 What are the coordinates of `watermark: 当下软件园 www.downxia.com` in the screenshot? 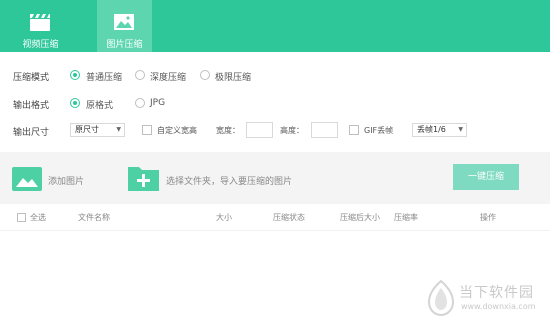 It's located at (487, 298).